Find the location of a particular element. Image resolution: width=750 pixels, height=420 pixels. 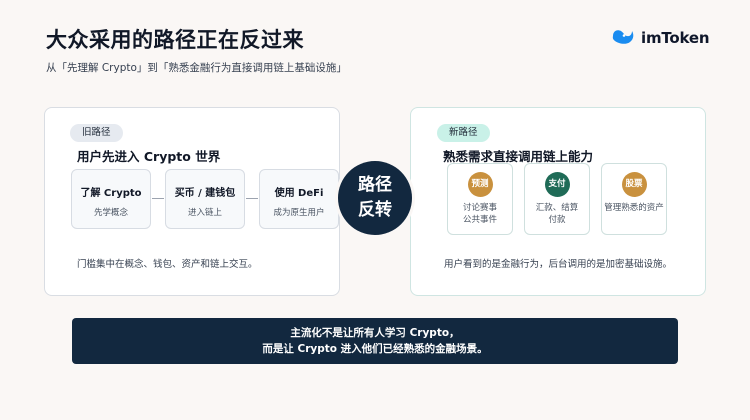

feature-text-line: 付款 is located at coordinates (557, 220).